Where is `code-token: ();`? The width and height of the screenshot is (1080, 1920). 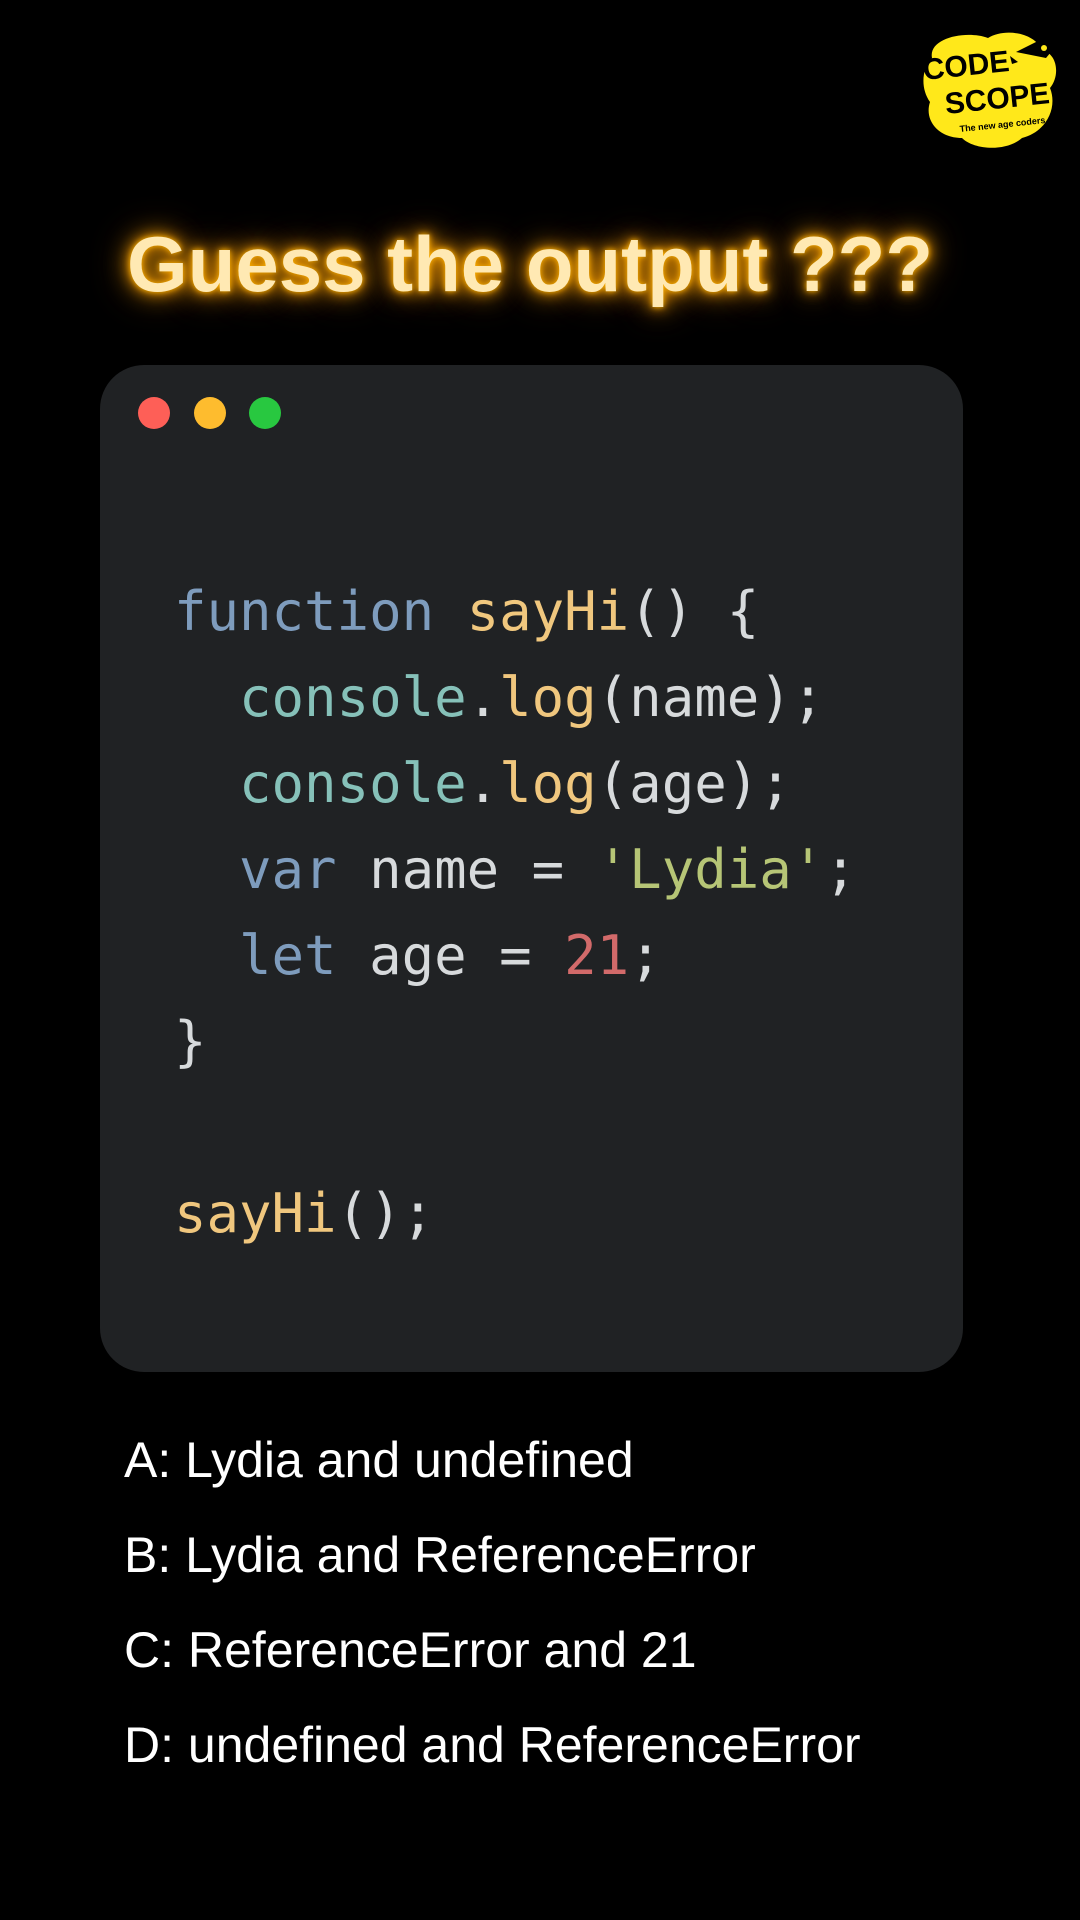
code-token: (); is located at coordinates (385, 1213).